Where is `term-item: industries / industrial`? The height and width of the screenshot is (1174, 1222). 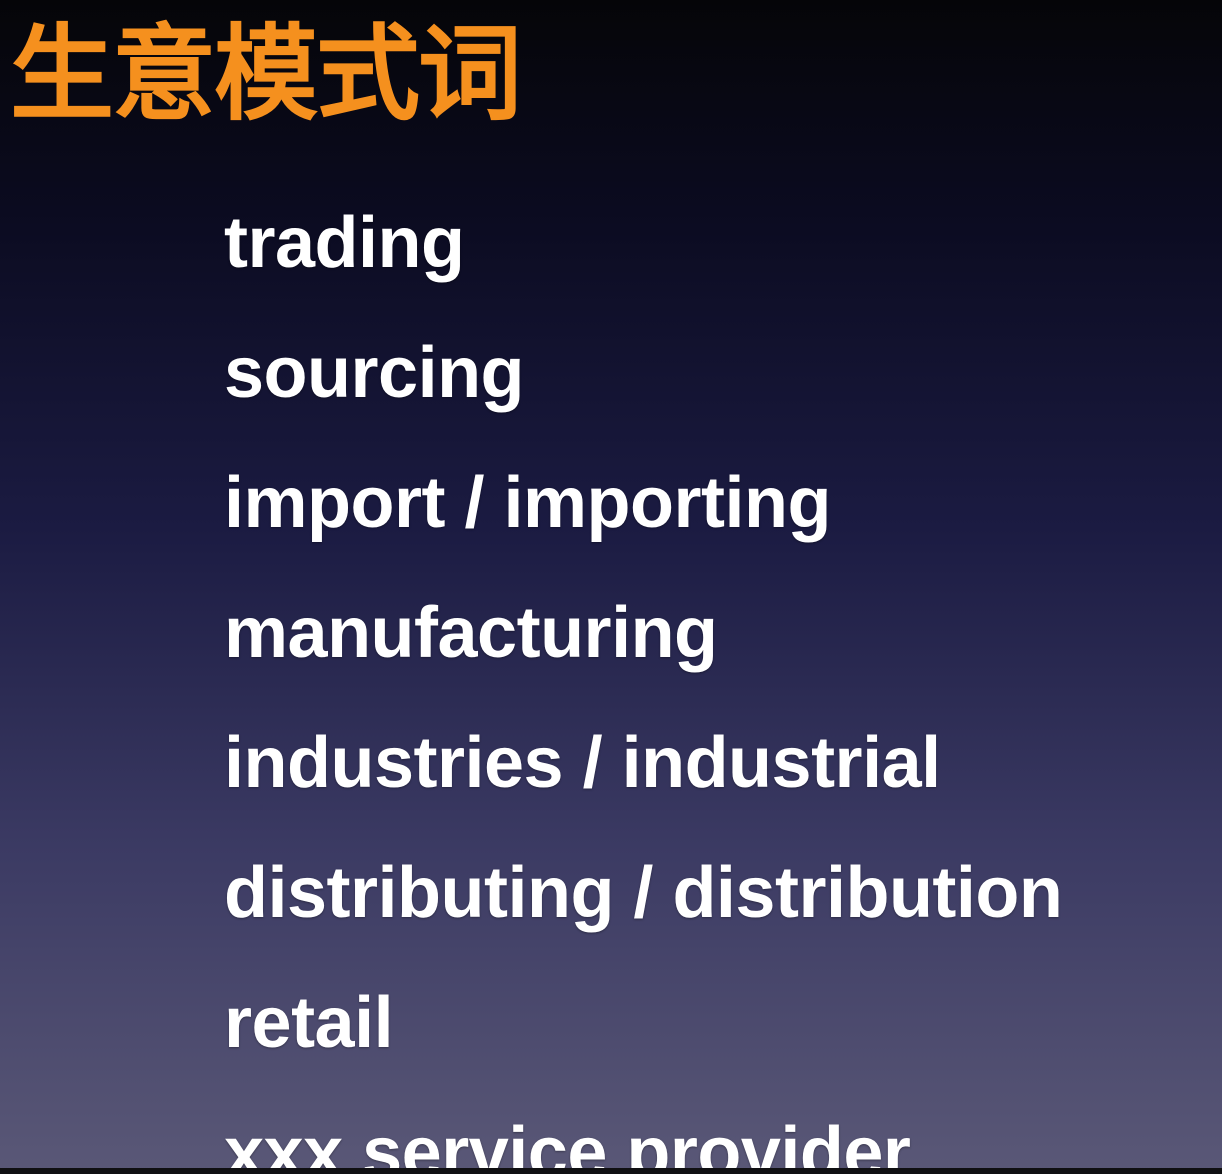 term-item: industries / industrial is located at coordinates (582, 763).